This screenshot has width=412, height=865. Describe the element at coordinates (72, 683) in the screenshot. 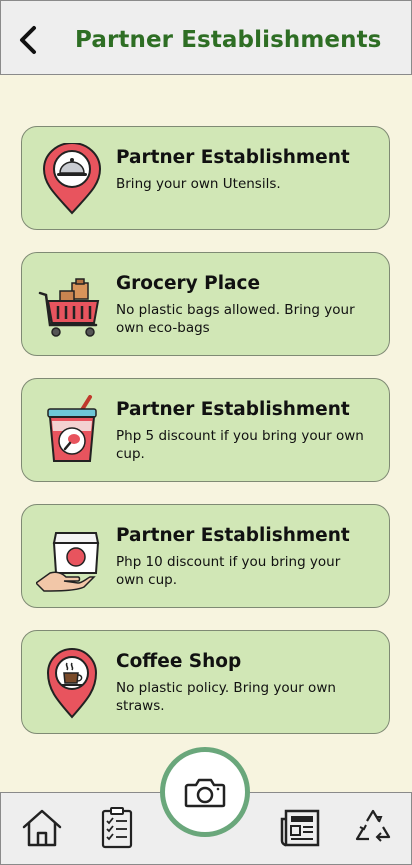

I see `coffee-location-pin-icon` at that location.